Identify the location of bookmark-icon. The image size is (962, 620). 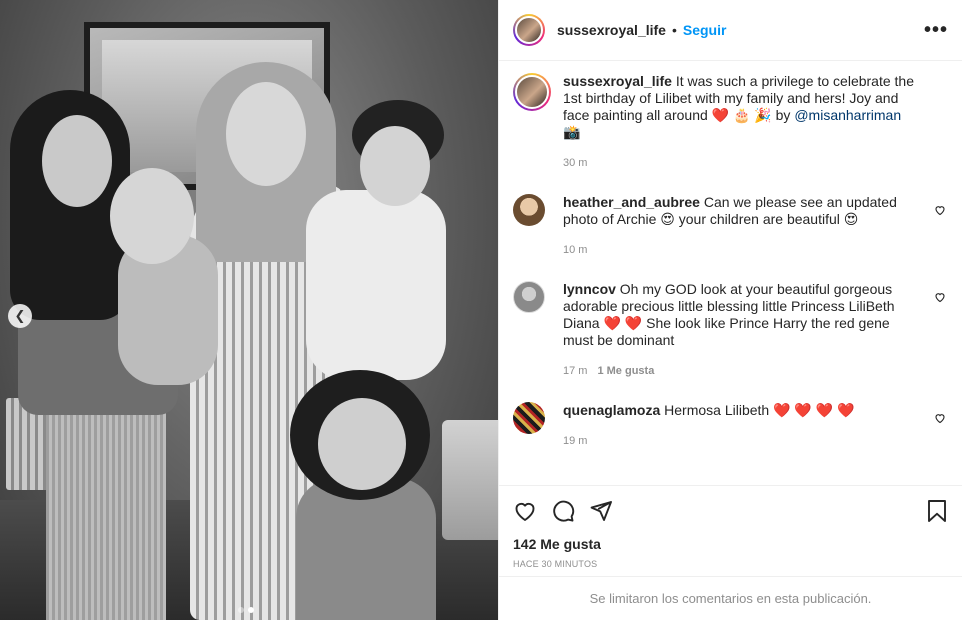
(937, 511).